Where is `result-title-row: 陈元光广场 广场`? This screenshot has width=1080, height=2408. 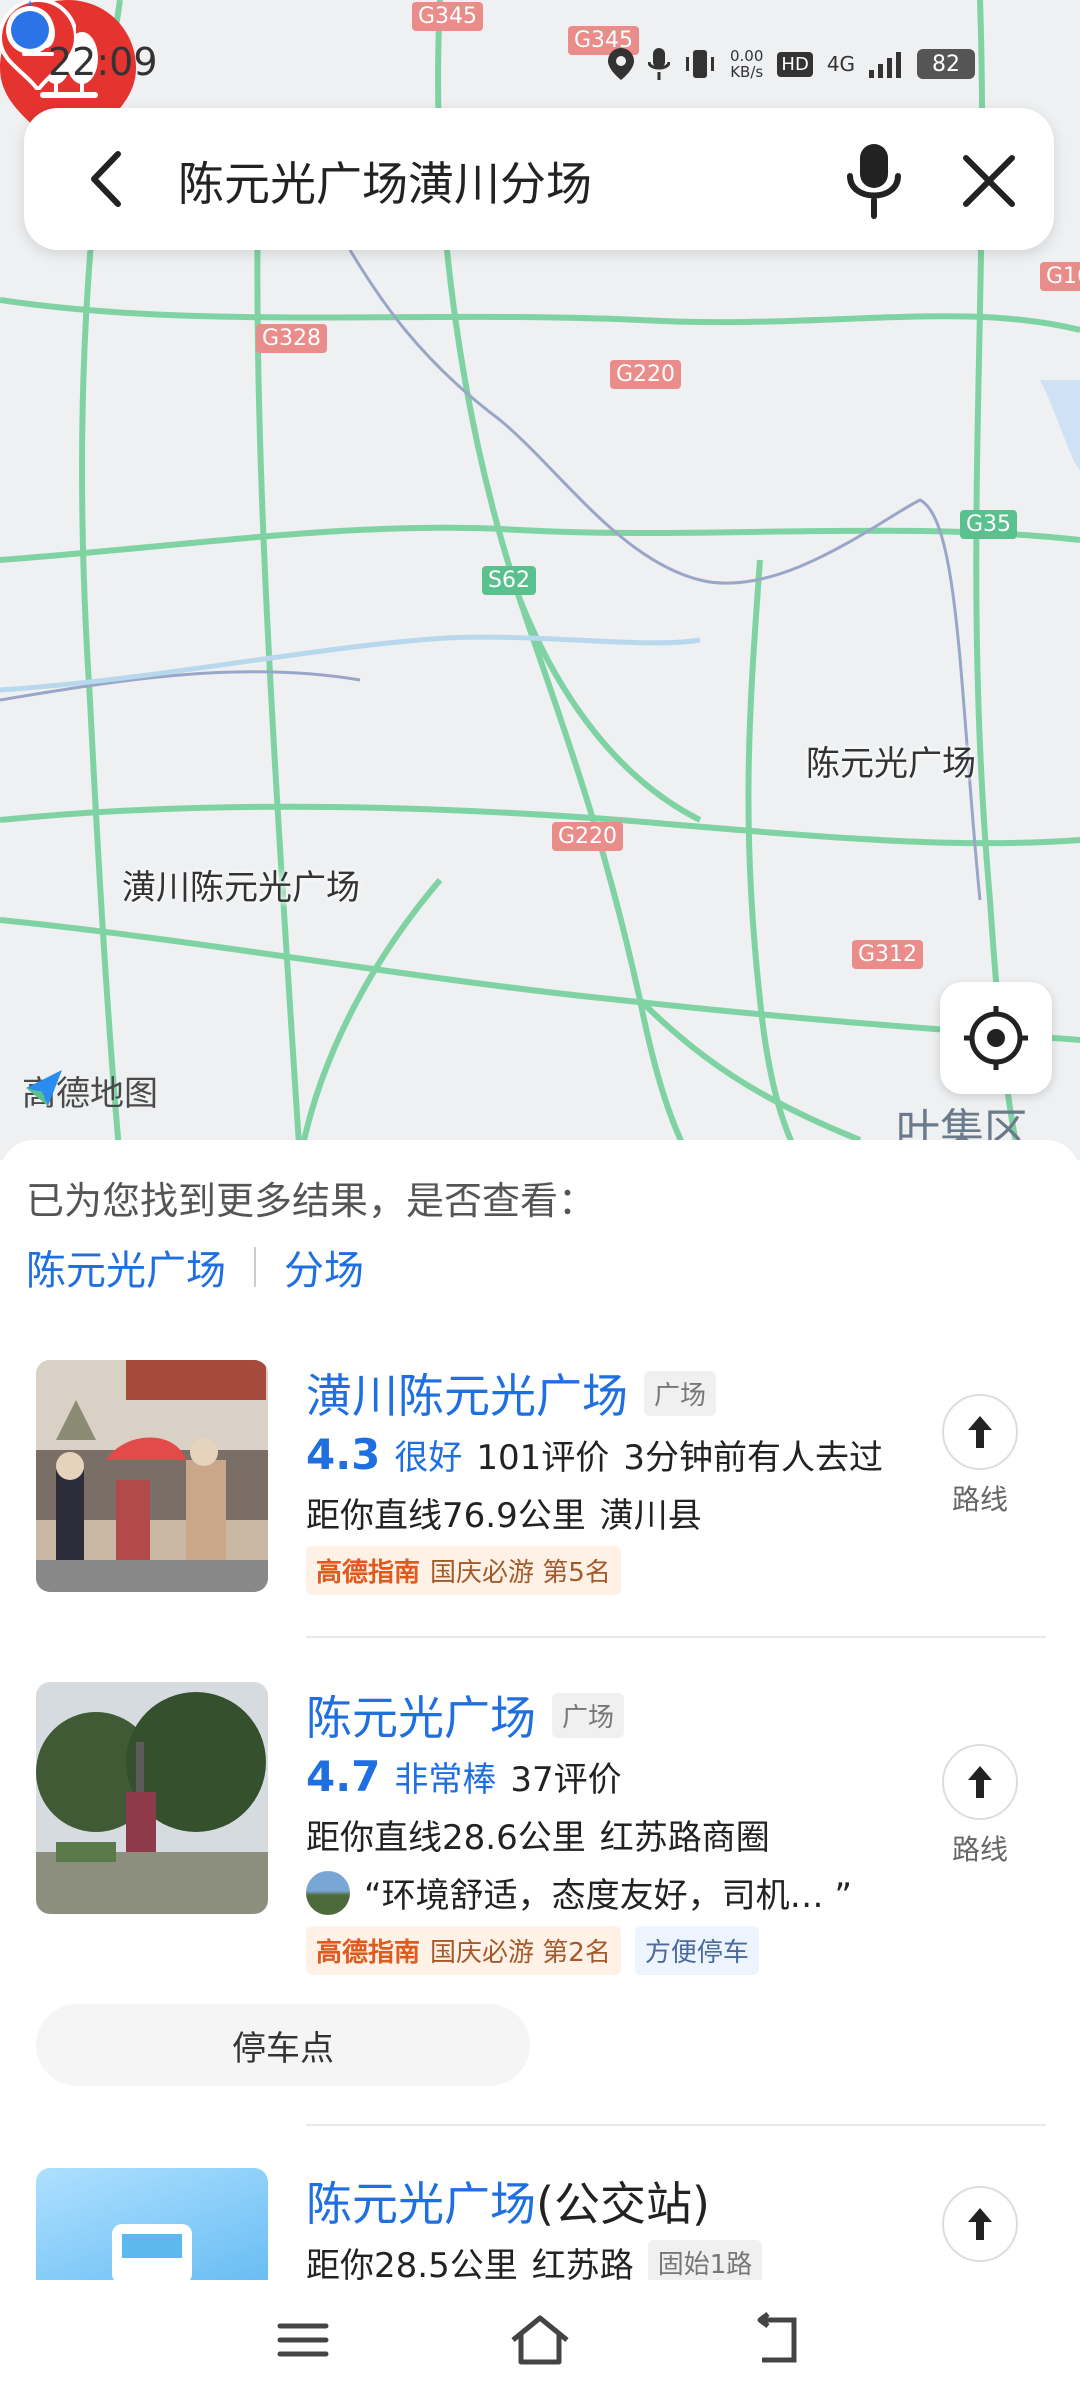
result-title-row: 陈元光广场 广场 is located at coordinates (465, 1715).